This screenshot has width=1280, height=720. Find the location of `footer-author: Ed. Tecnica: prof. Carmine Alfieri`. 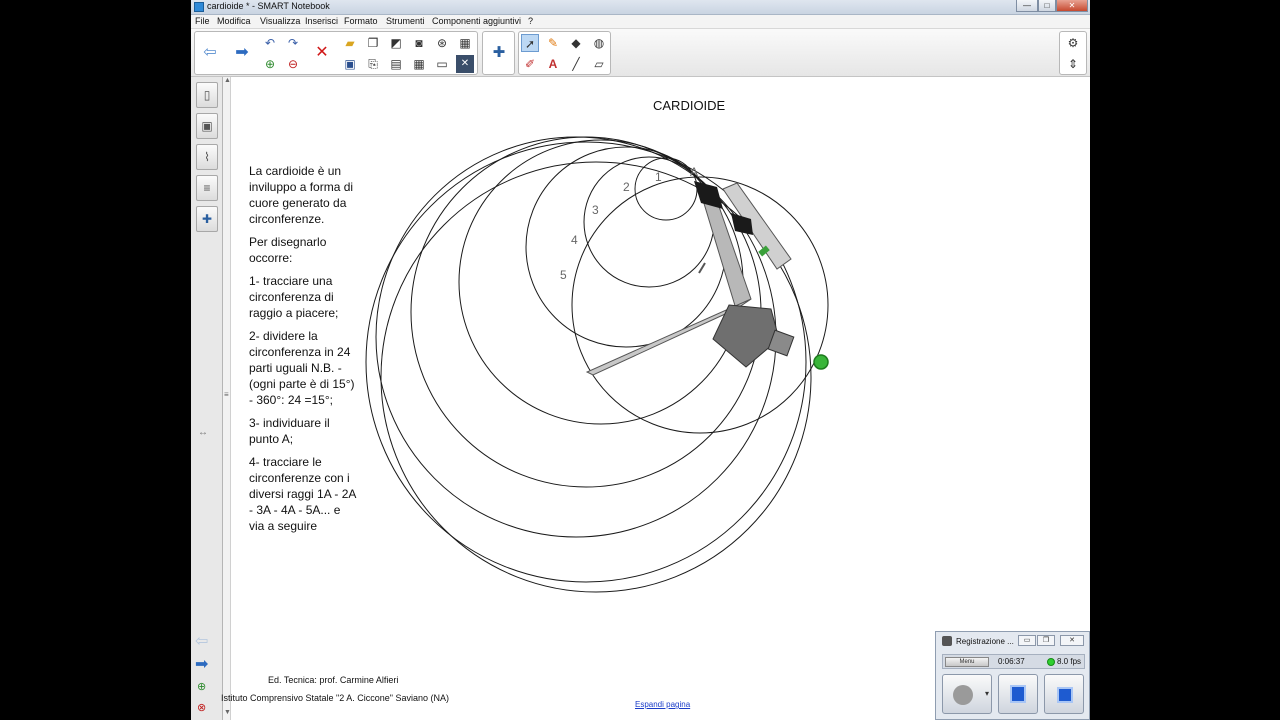

footer-author: Ed. Tecnica: prof. Carmine Alfieri is located at coordinates (333, 680).